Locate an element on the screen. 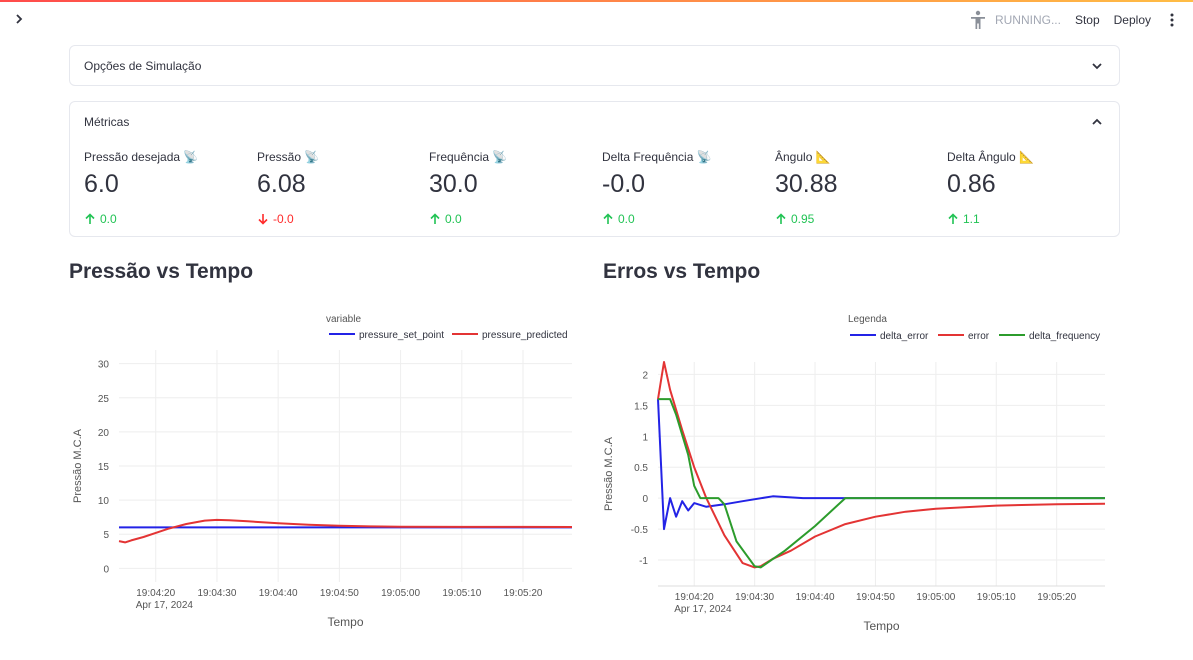  metric-delta: -0.0 is located at coordinates (339, 219).